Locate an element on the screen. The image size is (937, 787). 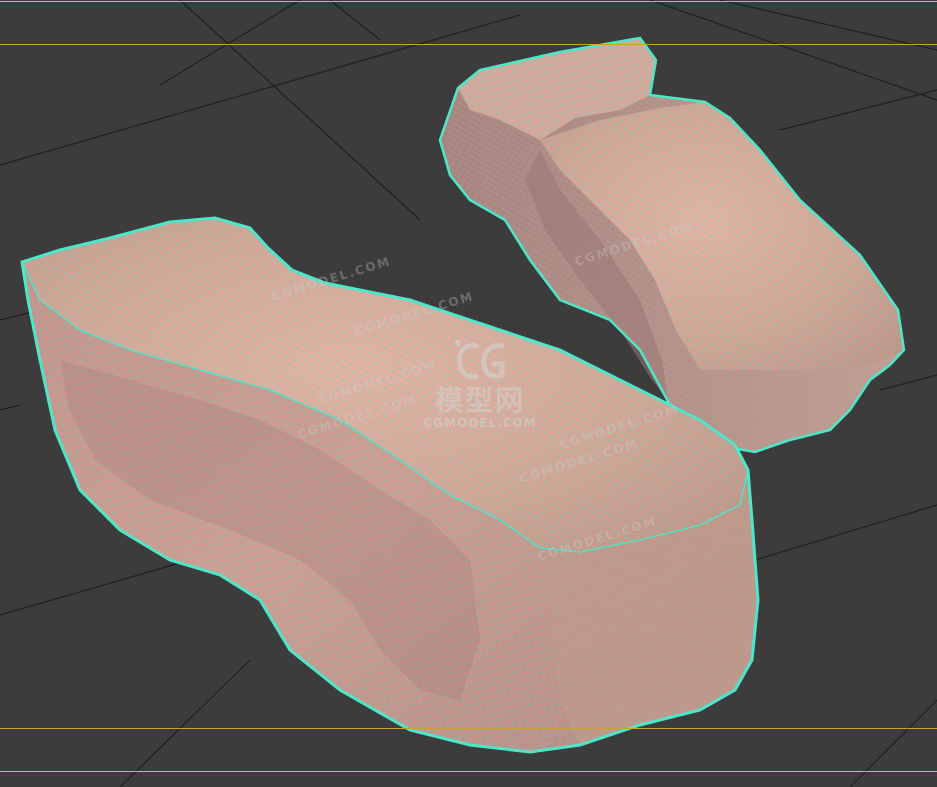
viewport-bottom-edge is located at coordinates (468, 771).